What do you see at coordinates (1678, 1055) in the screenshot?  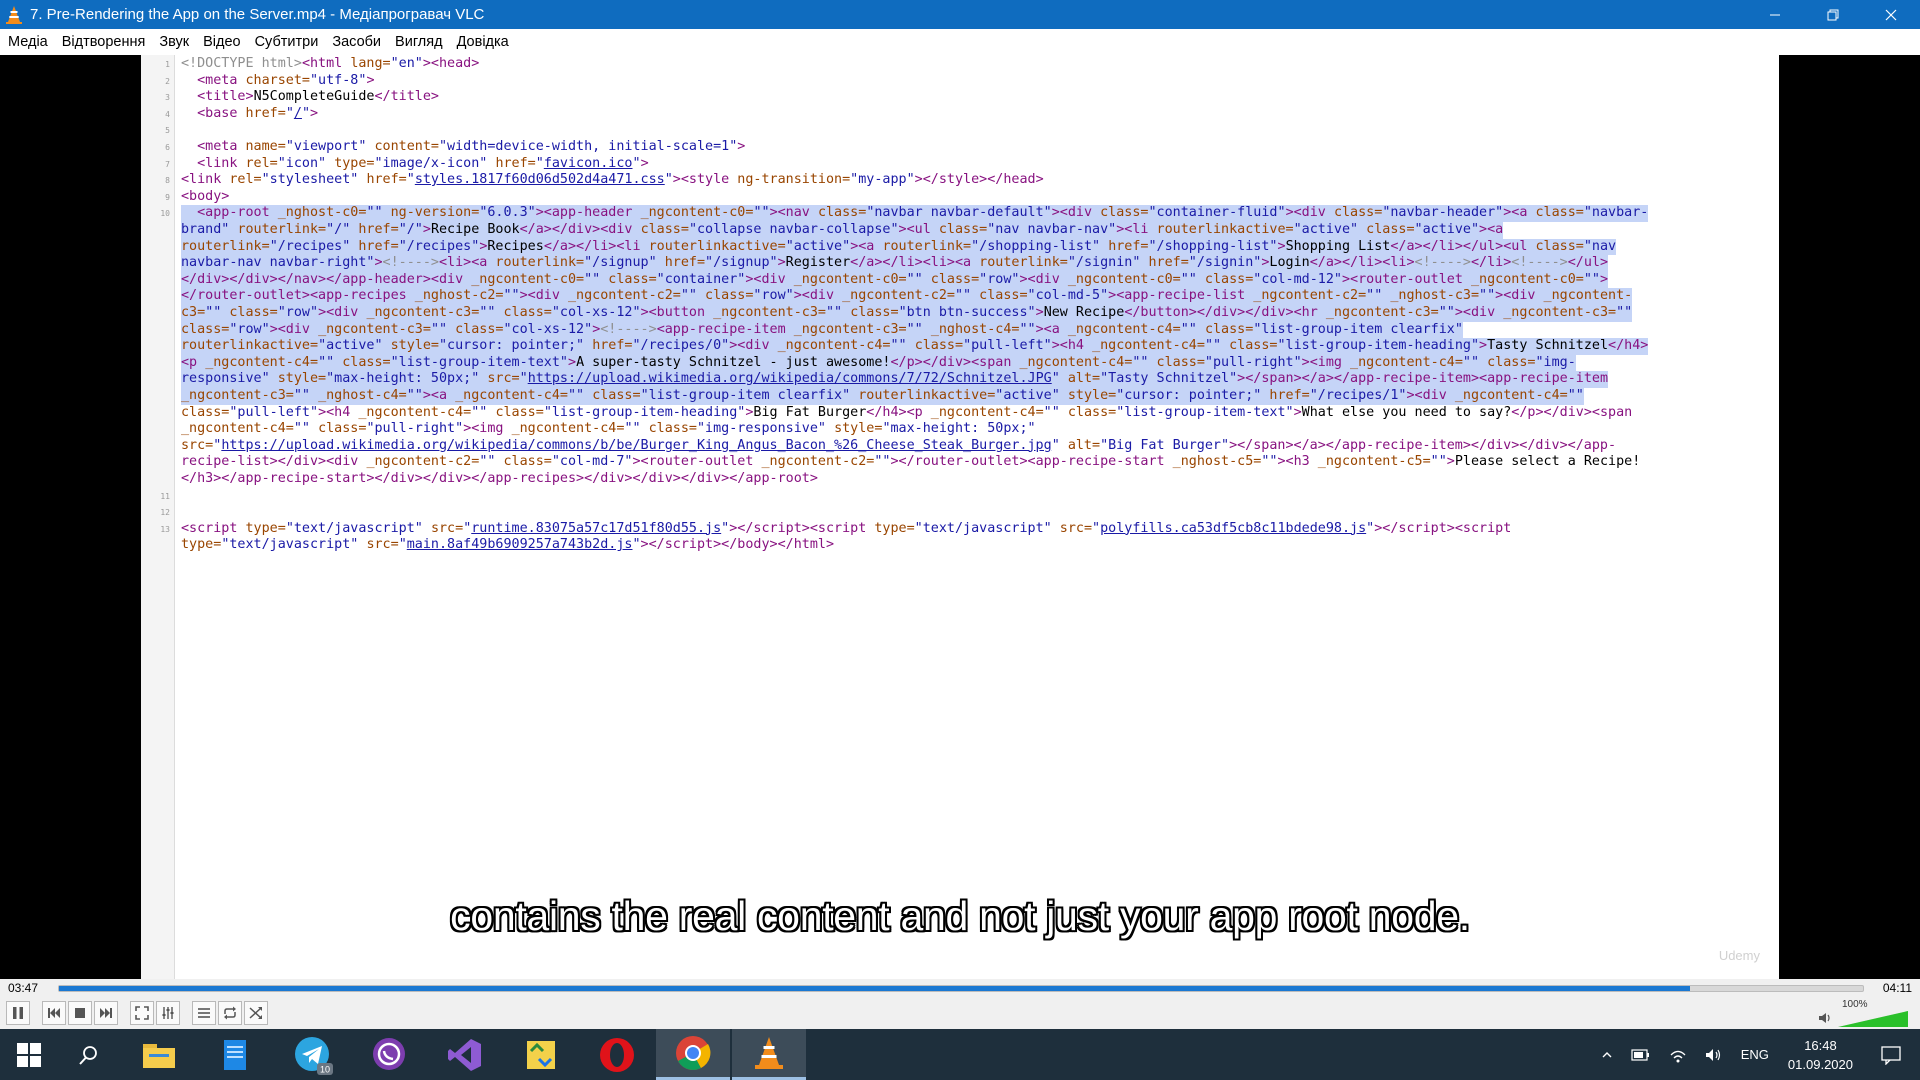 I see `wifi-icon` at bounding box center [1678, 1055].